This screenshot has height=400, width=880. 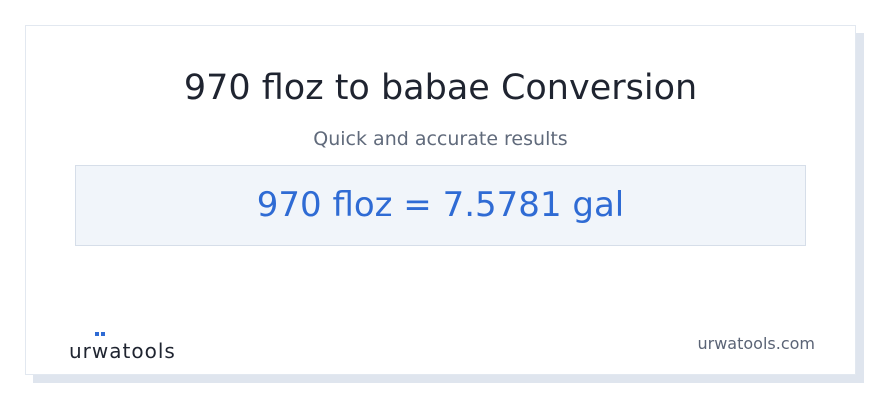 What do you see at coordinates (440, 88) in the screenshot?
I see `page-title: 970 floz to babae Conversion` at bounding box center [440, 88].